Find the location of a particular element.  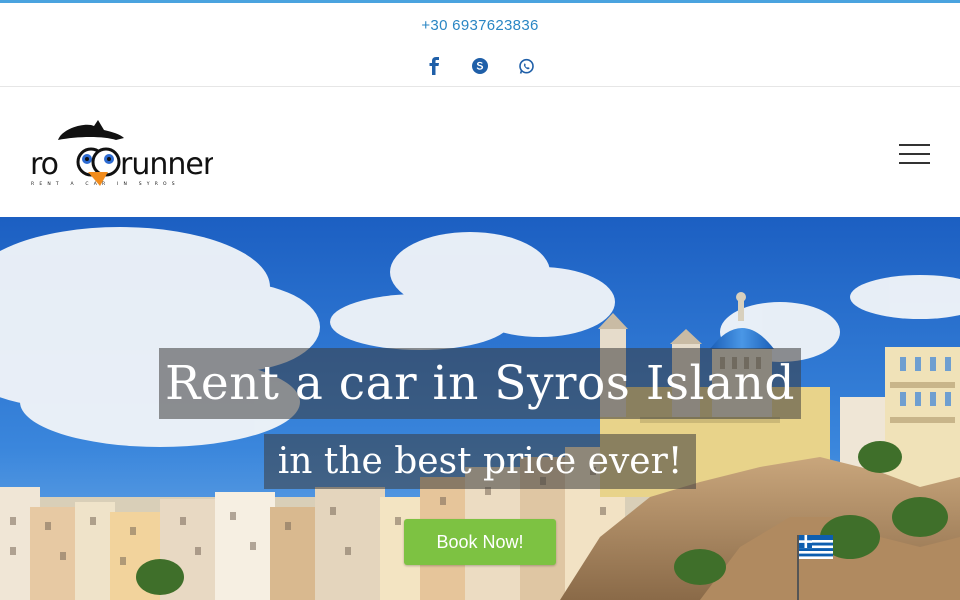

logo-tagline: RENT A CAR IN SYROS is located at coordinates (105, 184).